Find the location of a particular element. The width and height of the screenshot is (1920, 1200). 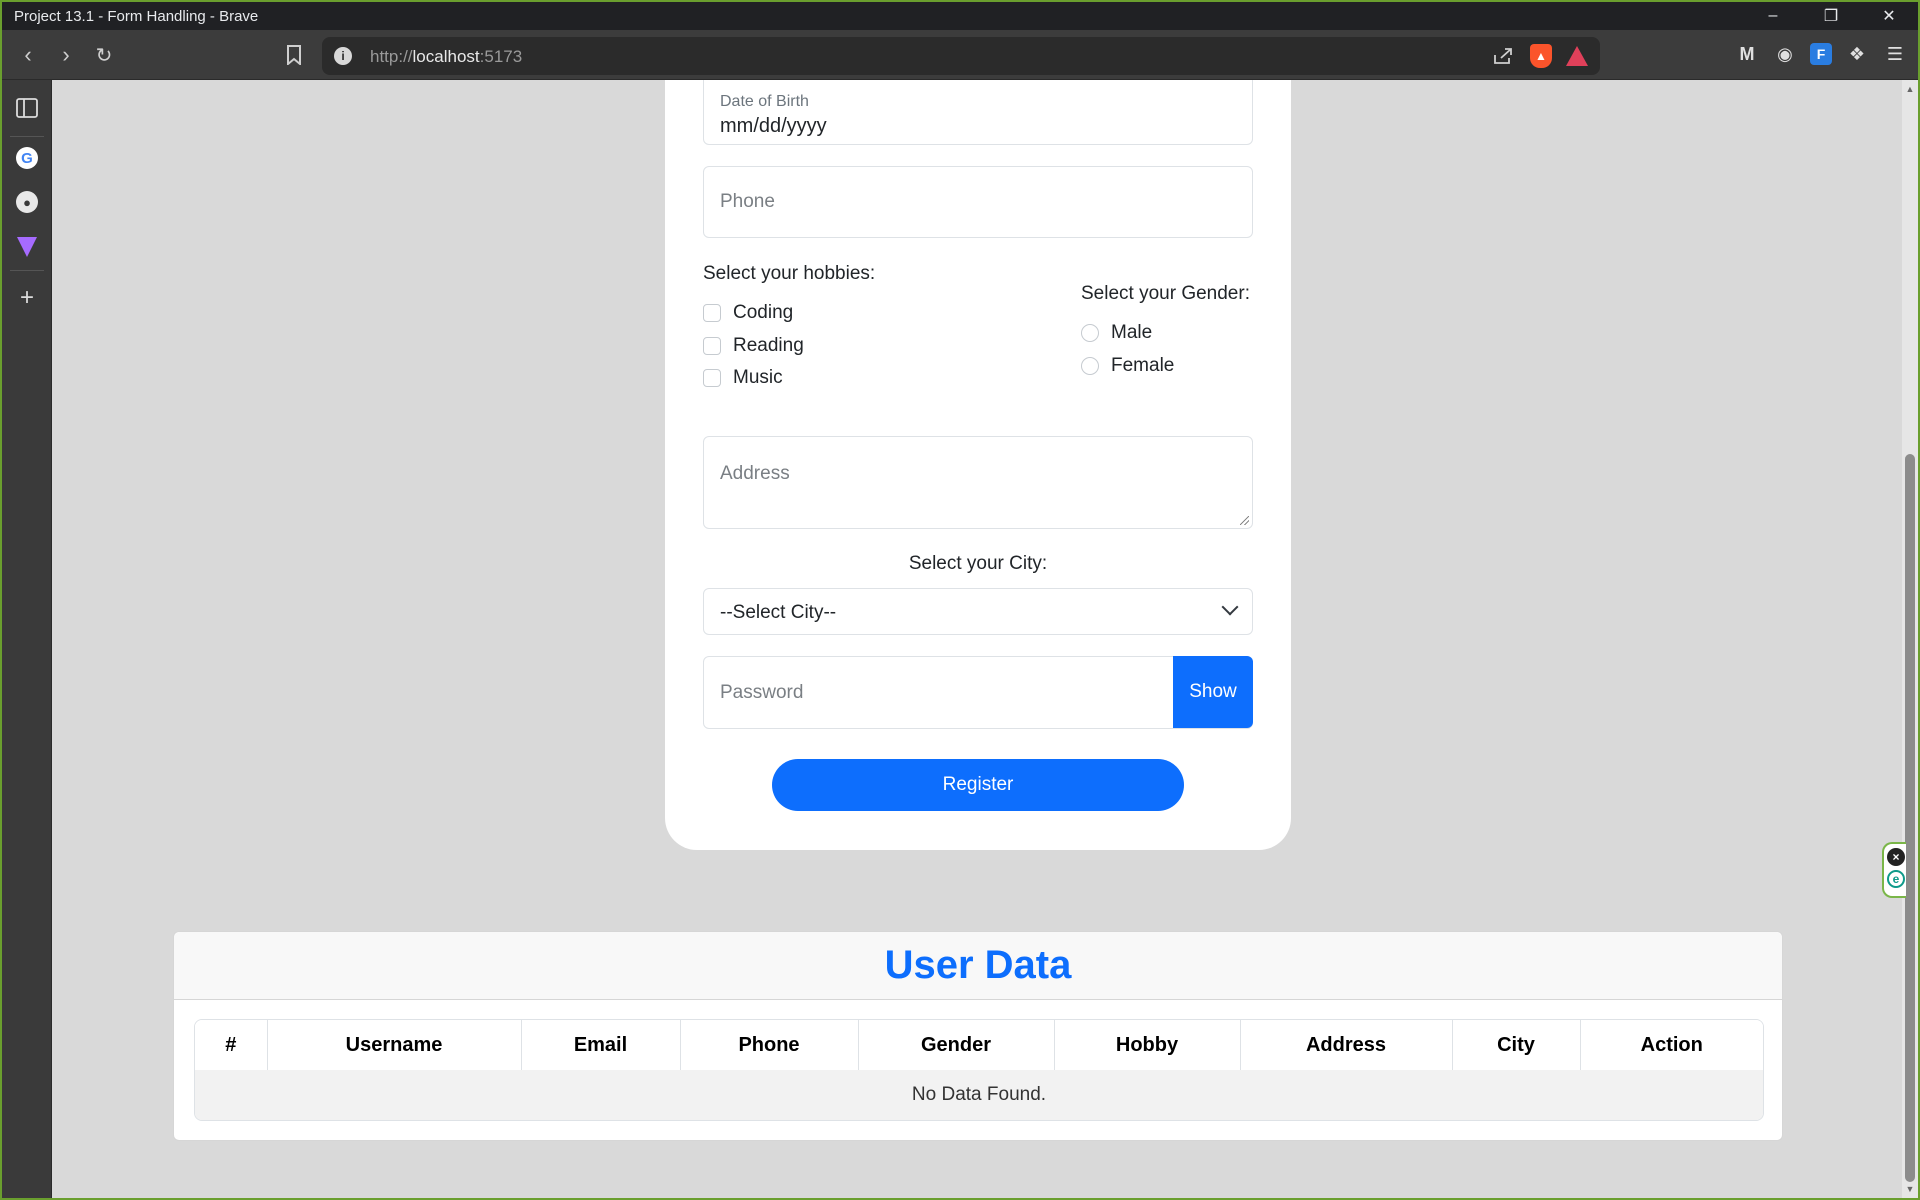

back-icon: ‹ is located at coordinates (28, 55).